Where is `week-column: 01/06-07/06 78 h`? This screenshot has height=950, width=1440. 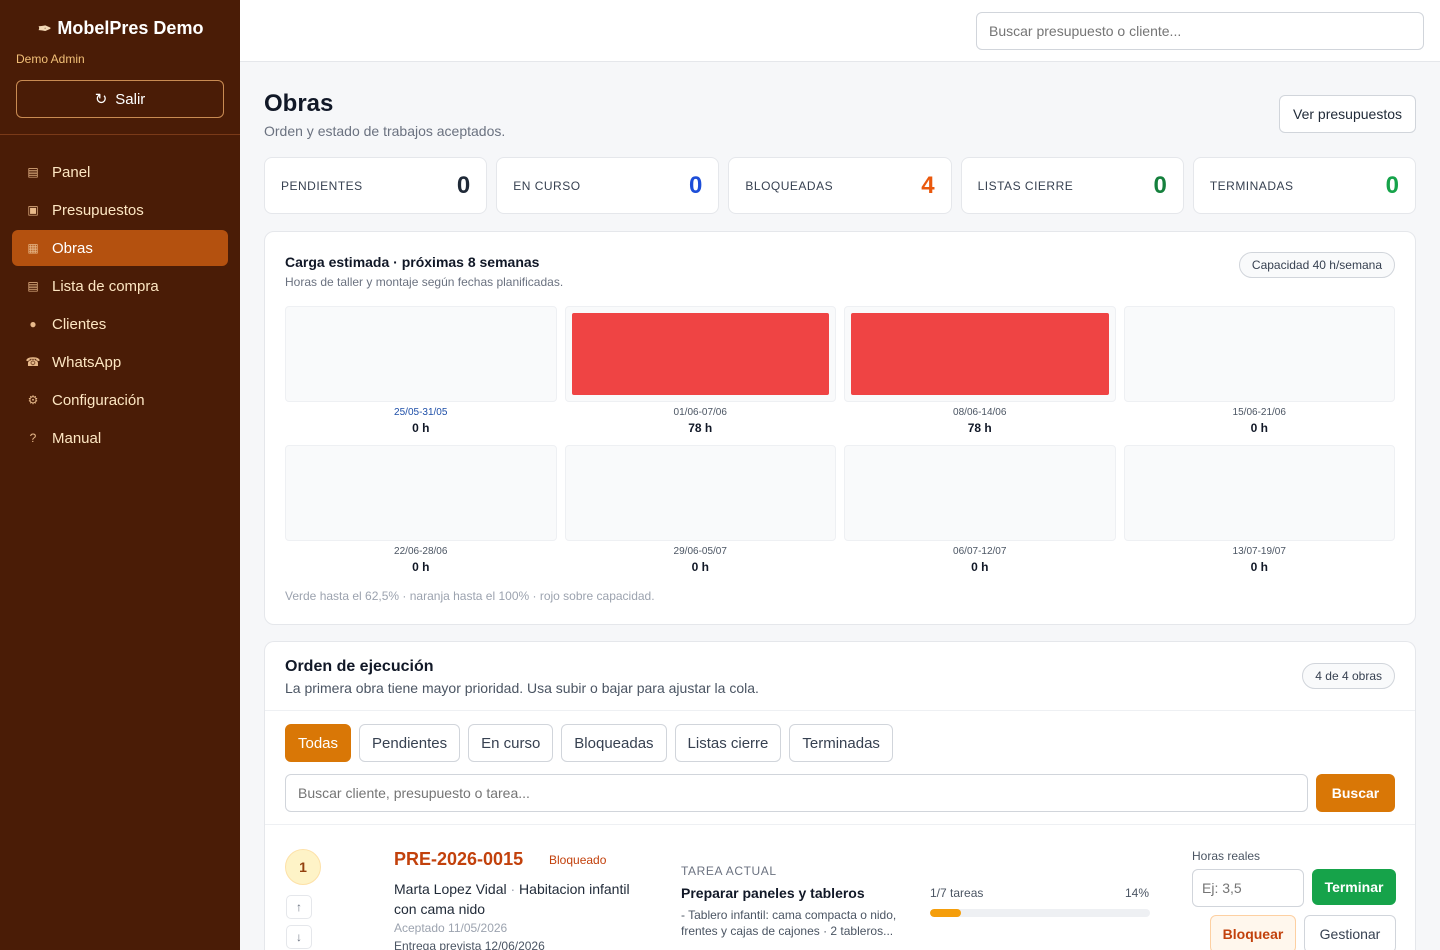
week-column: 01/06-07/06 78 h is located at coordinates (700, 375).